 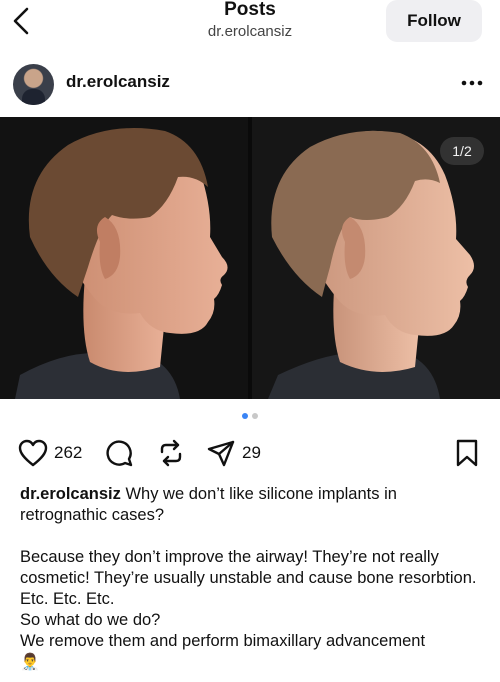 What do you see at coordinates (30, 662) in the screenshot?
I see `doctor-emoji: 👨‍⚕️` at bounding box center [30, 662].